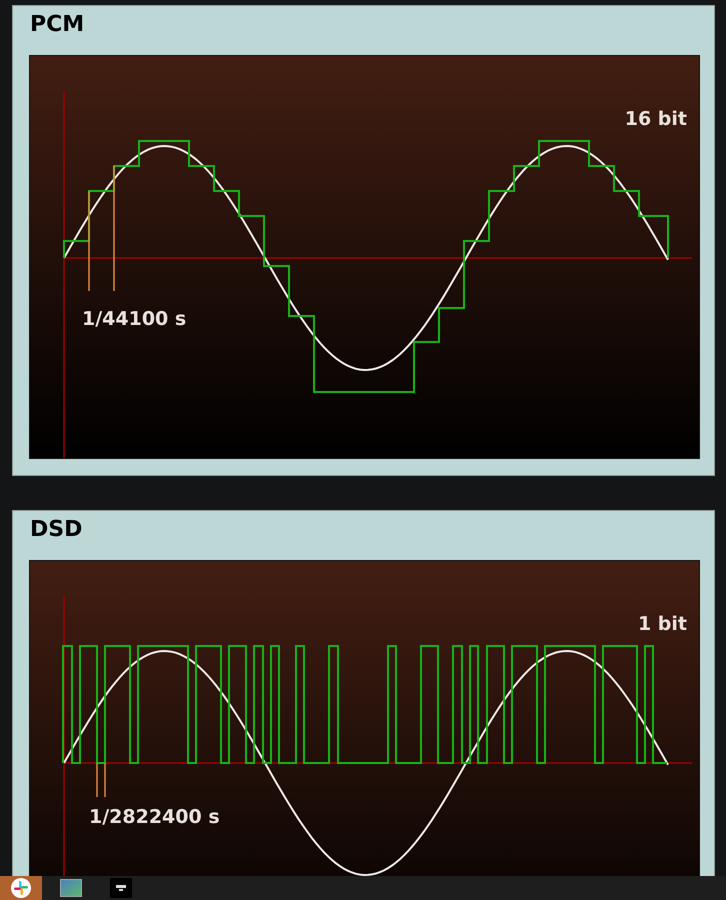  What do you see at coordinates (71, 888) in the screenshot?
I see `image-icon` at bounding box center [71, 888].